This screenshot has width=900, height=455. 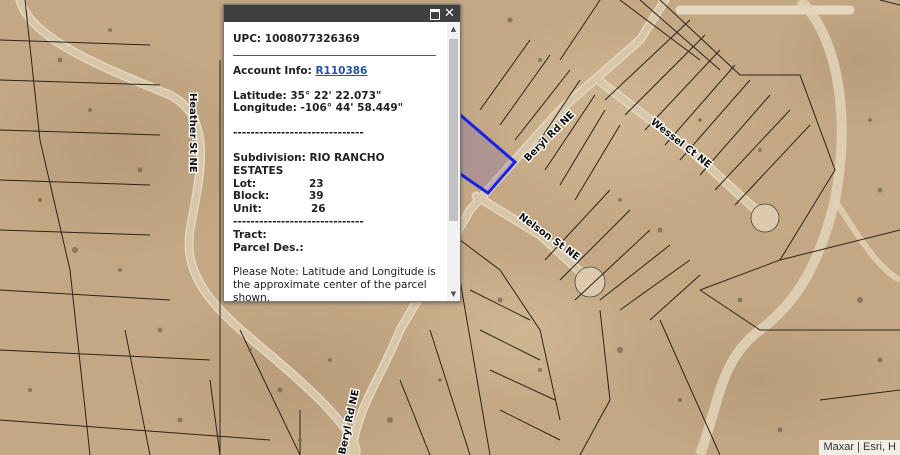 I want to click on lot-value: 23, so click(x=316, y=183).